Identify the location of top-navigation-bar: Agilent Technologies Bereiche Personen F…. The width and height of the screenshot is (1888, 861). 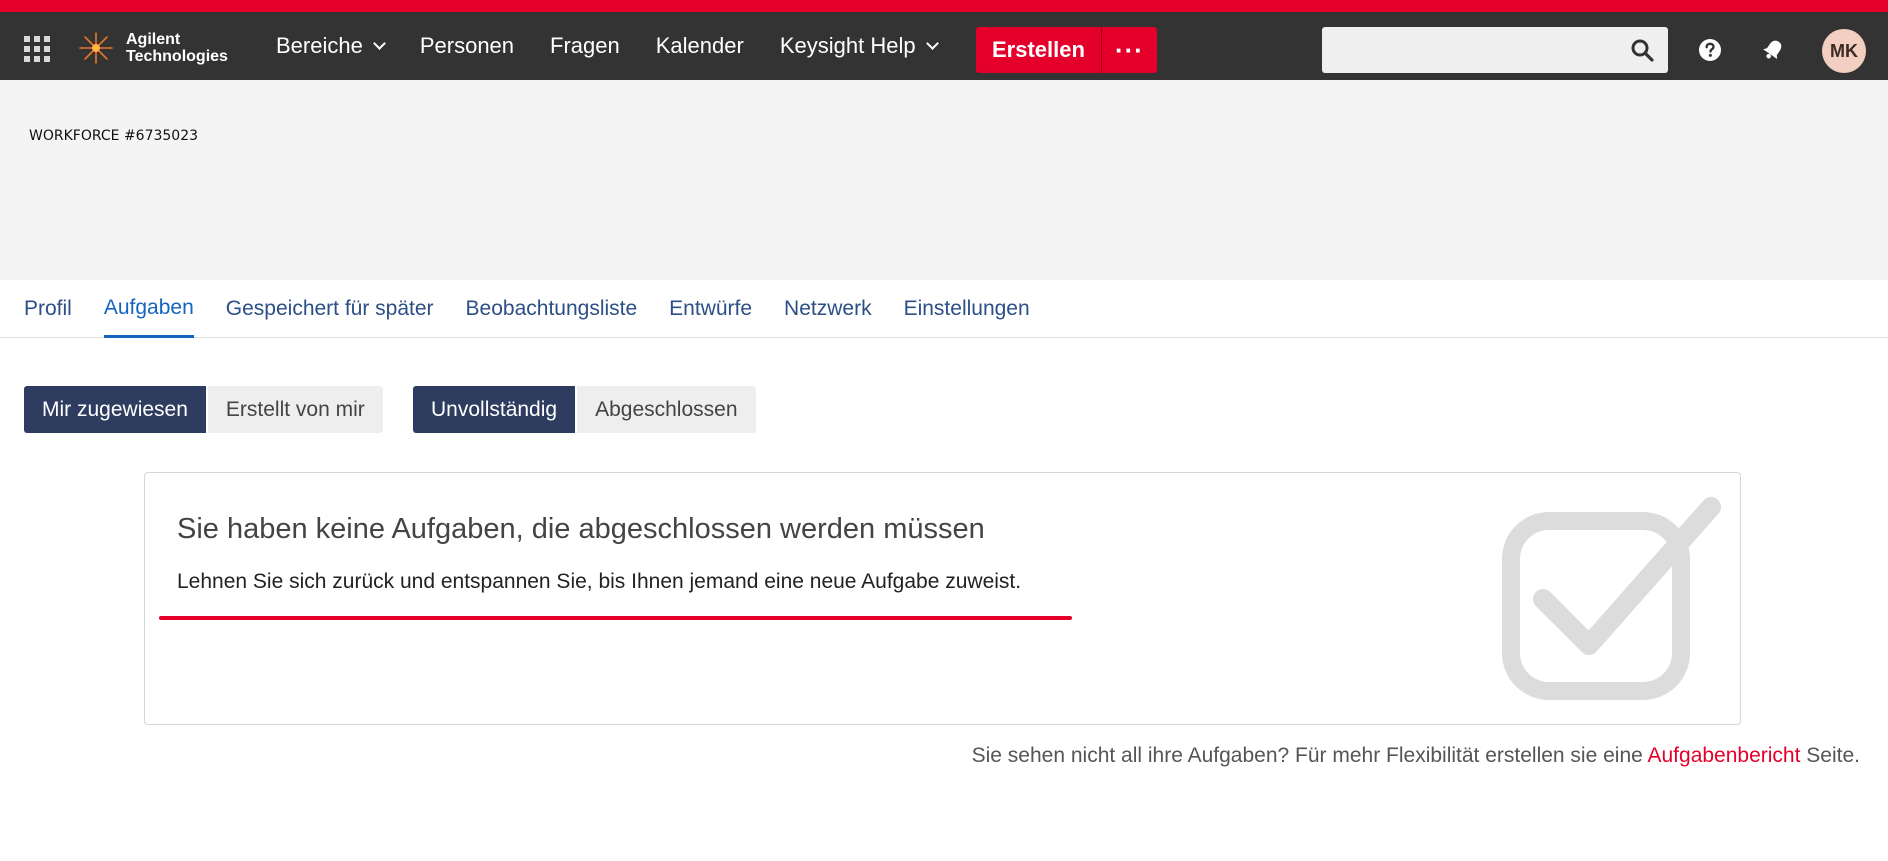
(944, 40).